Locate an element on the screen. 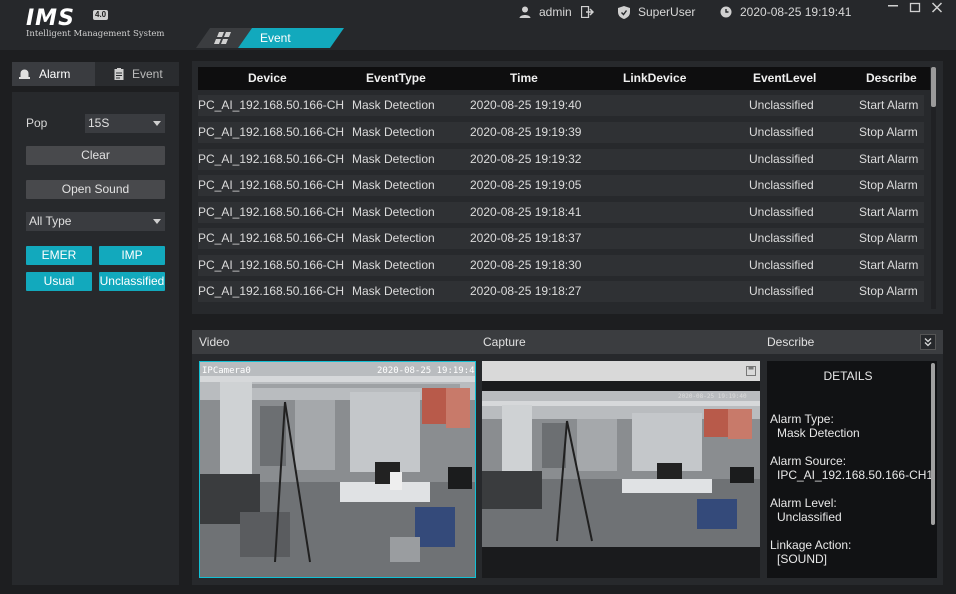  alarm-level-value: Unclassified is located at coordinates (809, 517).